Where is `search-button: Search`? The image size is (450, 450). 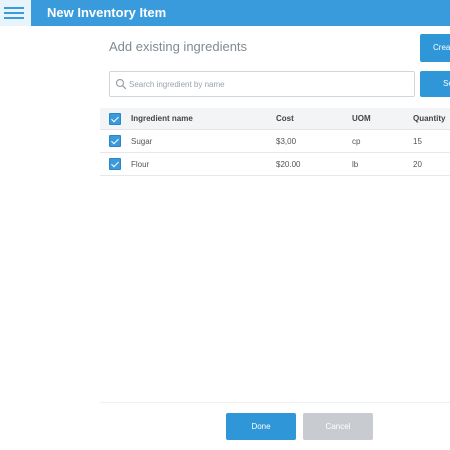 search-button: Search is located at coordinates (435, 84).